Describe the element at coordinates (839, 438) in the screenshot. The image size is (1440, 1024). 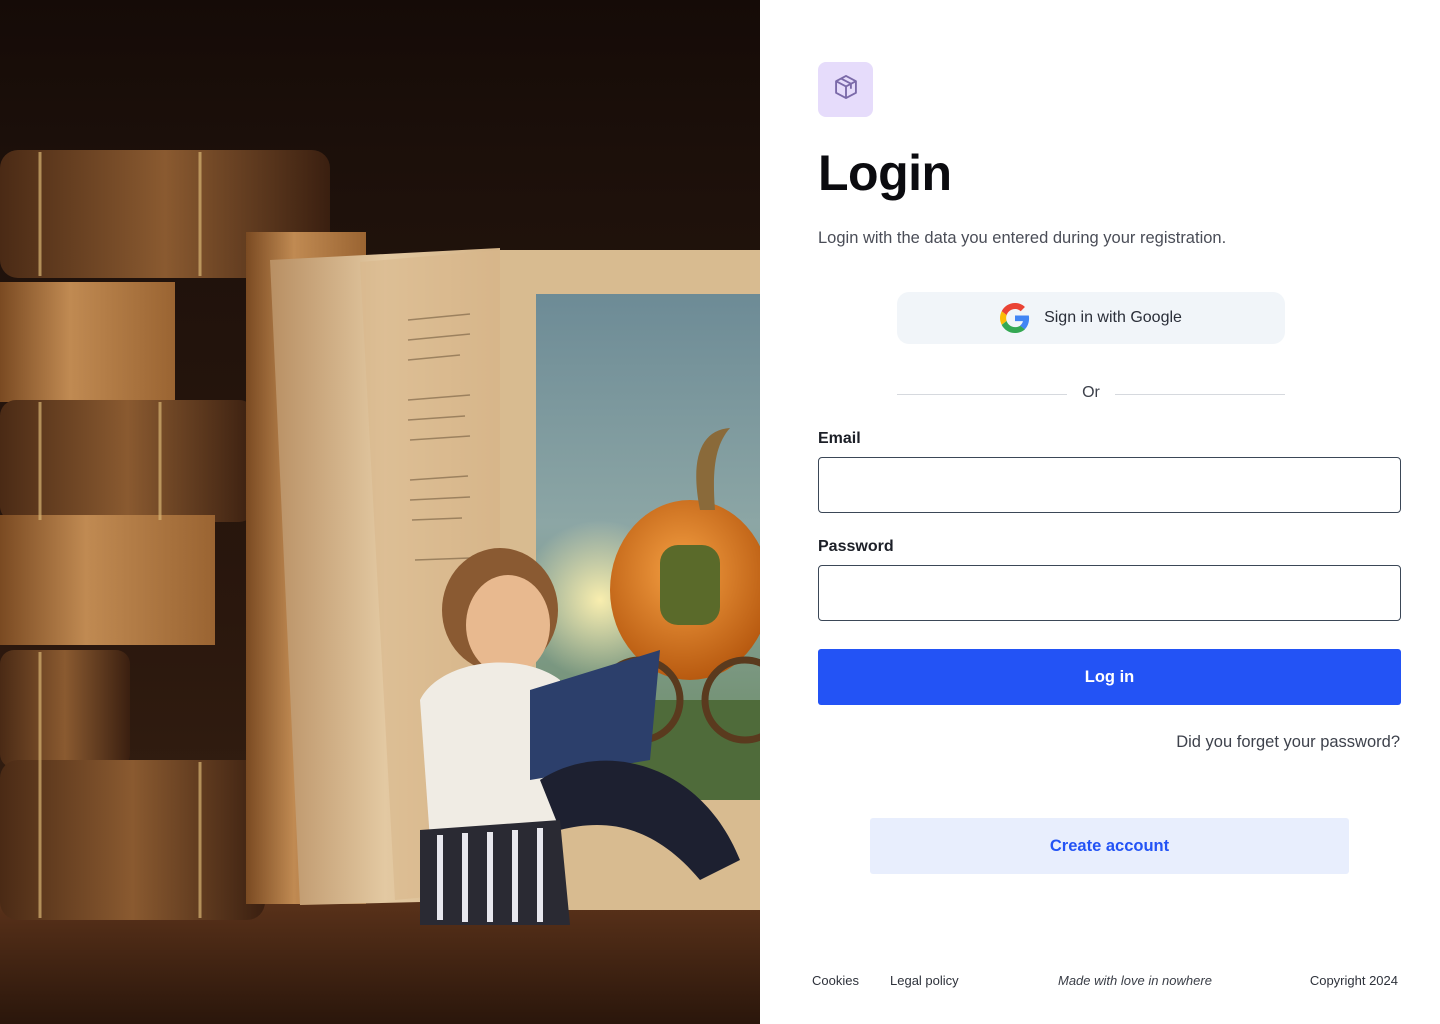
I see `email-label: Email` at that location.